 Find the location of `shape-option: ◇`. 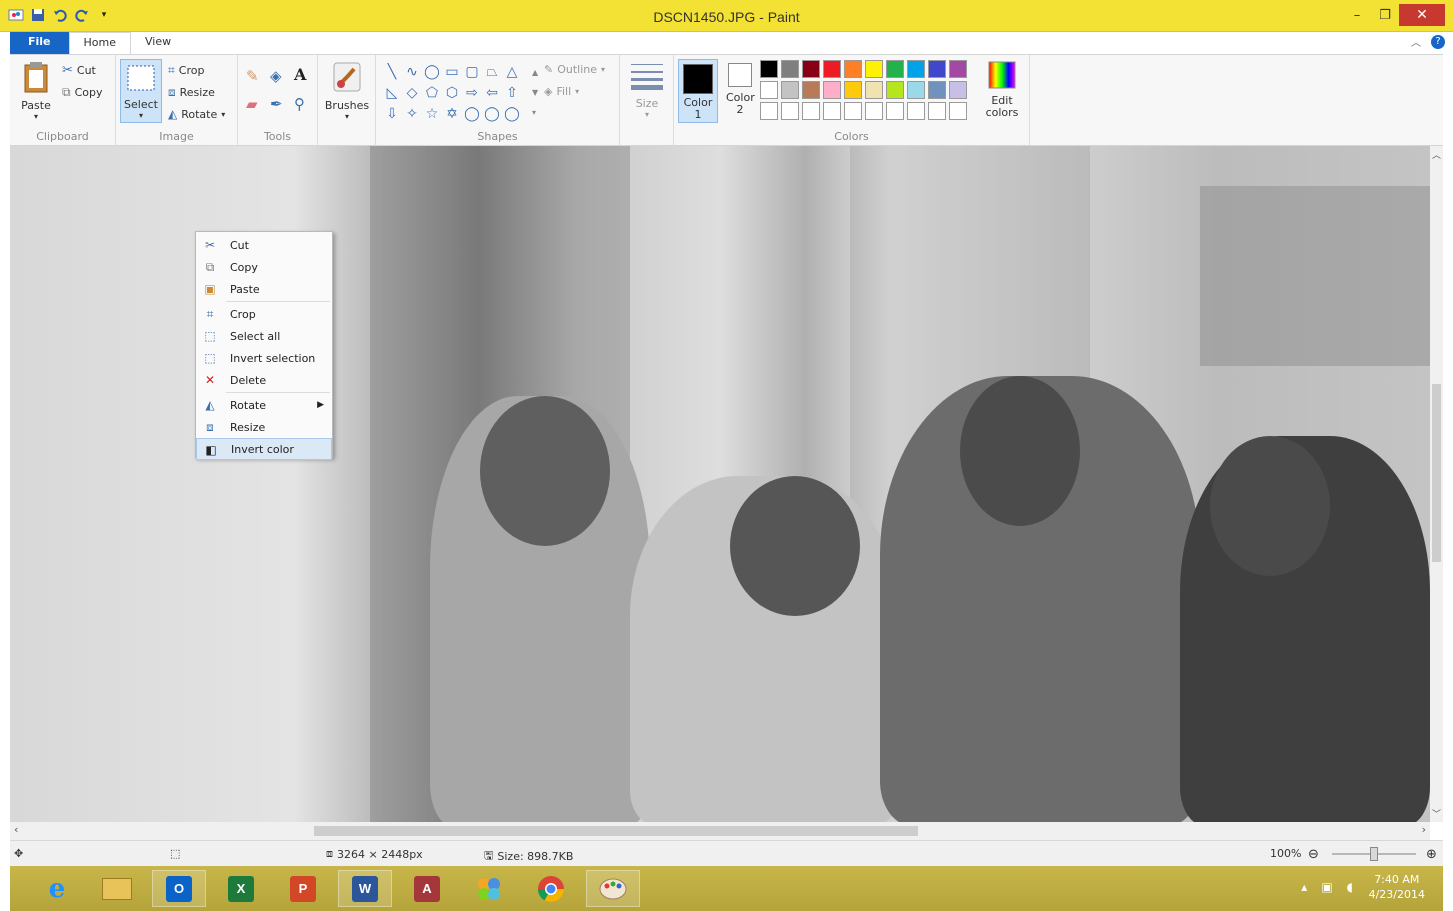

shape-option: ◇ is located at coordinates (412, 92).